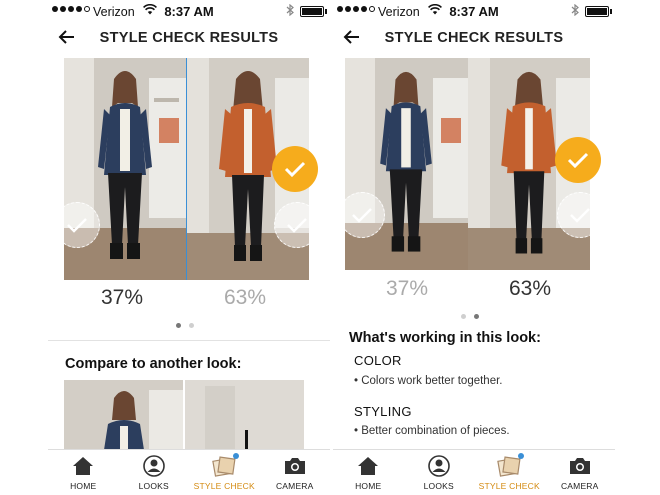  What do you see at coordinates (428, 381) in the screenshot?
I see `color-bullet: • Colors work better together.` at bounding box center [428, 381].